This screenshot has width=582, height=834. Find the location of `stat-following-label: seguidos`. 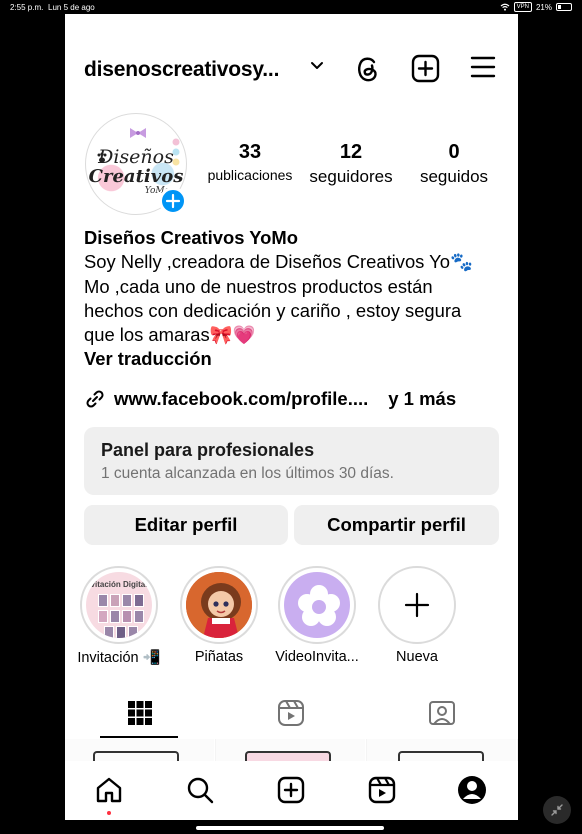

stat-following-label: seguidos is located at coordinates (454, 176).